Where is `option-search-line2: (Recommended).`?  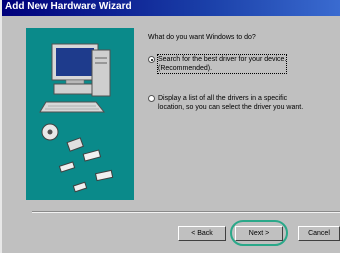 option-search-line2: (Recommended). is located at coordinates (185, 68).